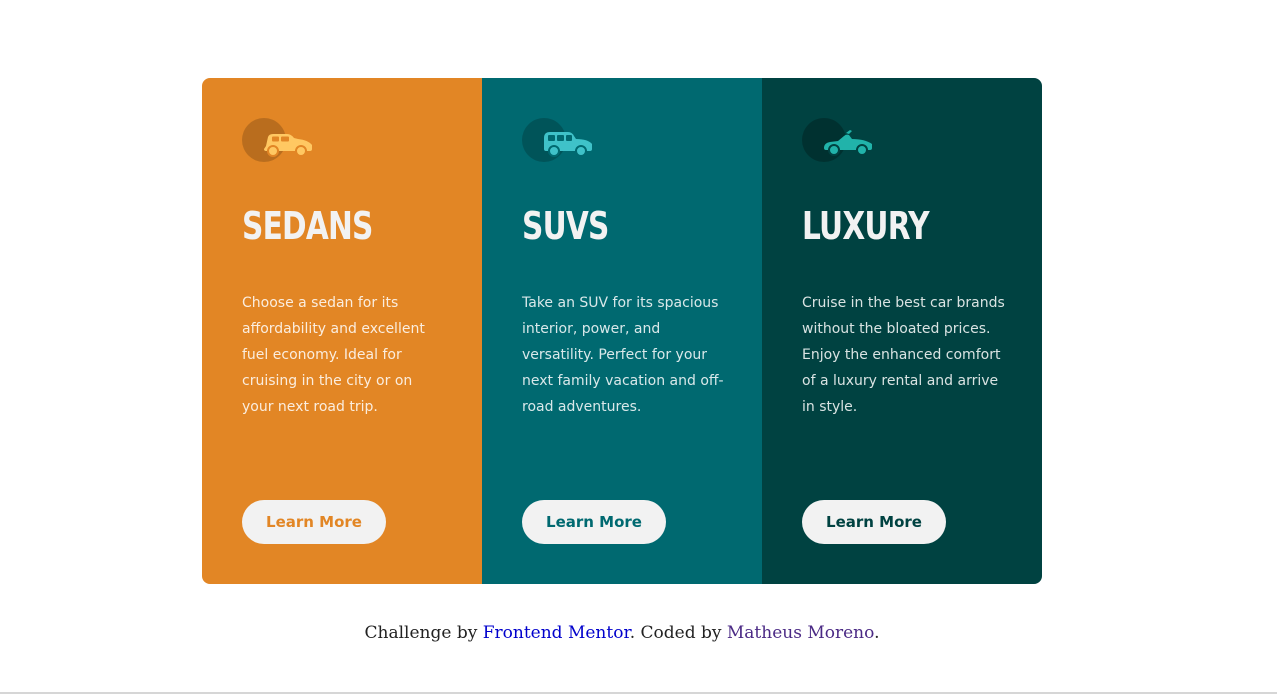  What do you see at coordinates (877, 633) in the screenshot?
I see `attribution-suffix: .` at bounding box center [877, 633].